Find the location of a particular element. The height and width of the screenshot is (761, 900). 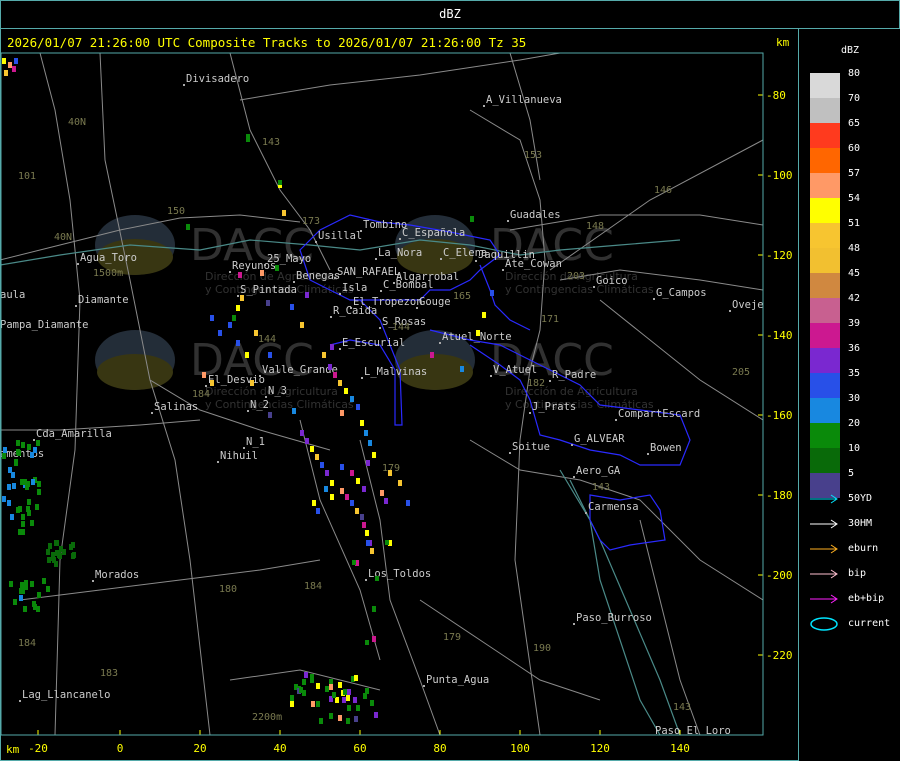

place-label: C_Española is located at coordinates (433, 233).